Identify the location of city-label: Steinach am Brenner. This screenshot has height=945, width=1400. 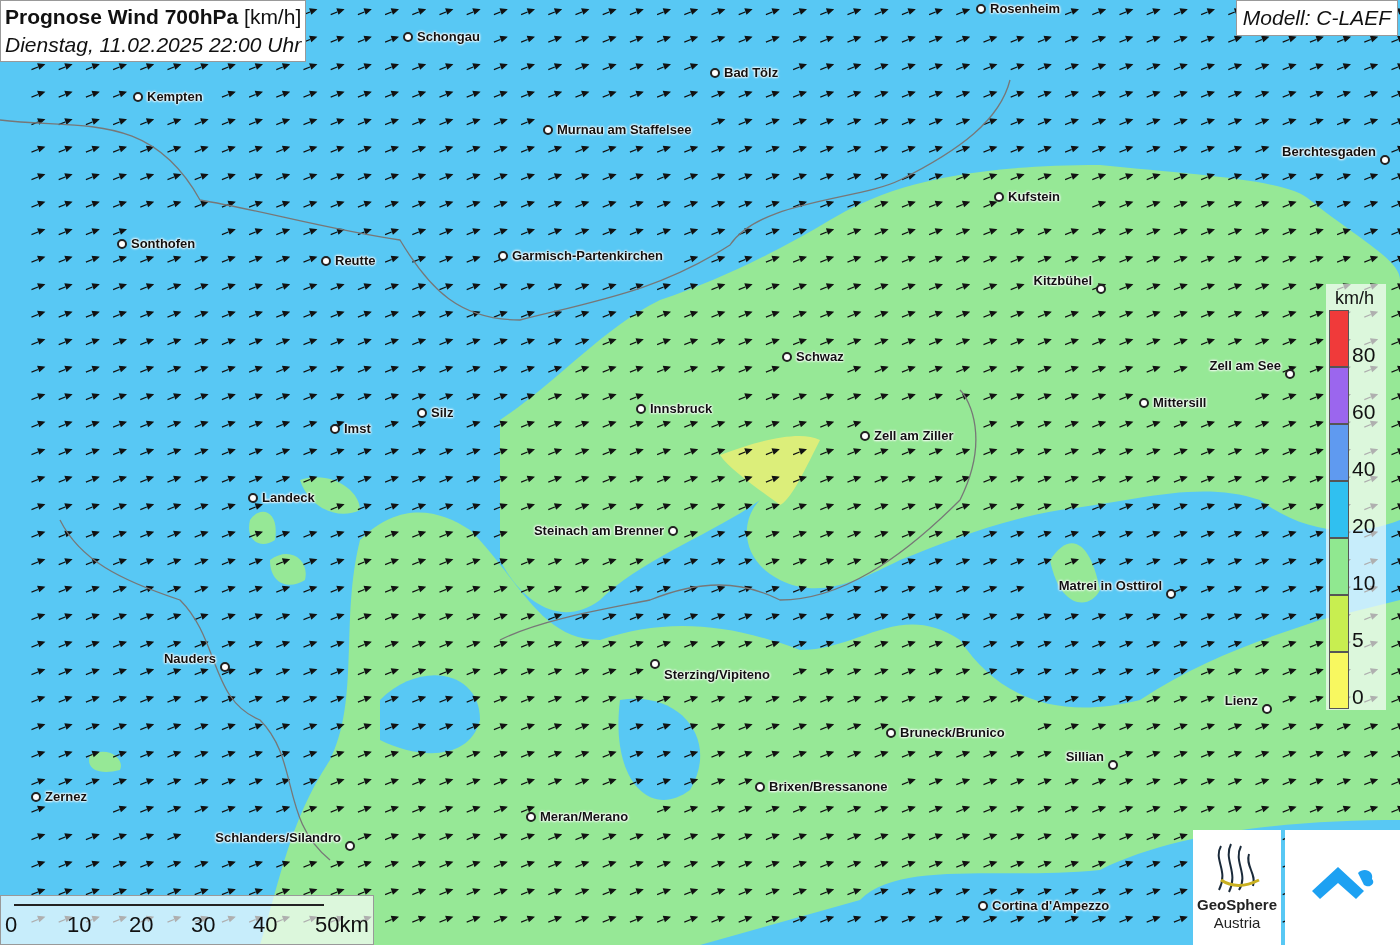
(598, 531).